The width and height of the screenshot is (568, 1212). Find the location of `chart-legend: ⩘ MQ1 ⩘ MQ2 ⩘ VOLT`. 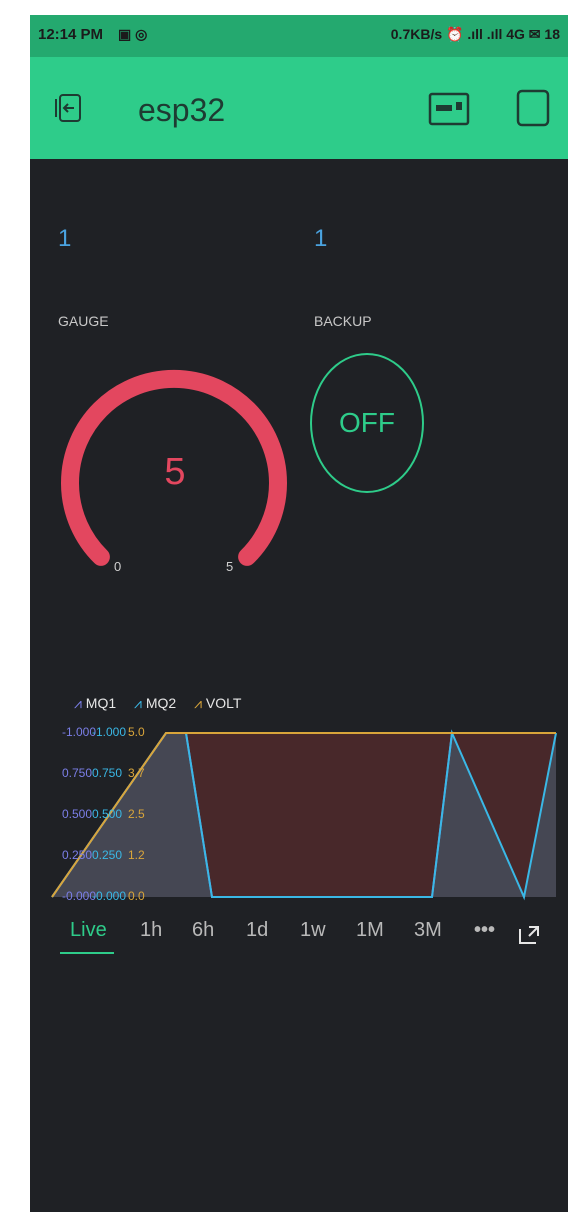

chart-legend: ⩘ MQ1 ⩘ MQ2 ⩘ VOLT is located at coordinates (164, 703).